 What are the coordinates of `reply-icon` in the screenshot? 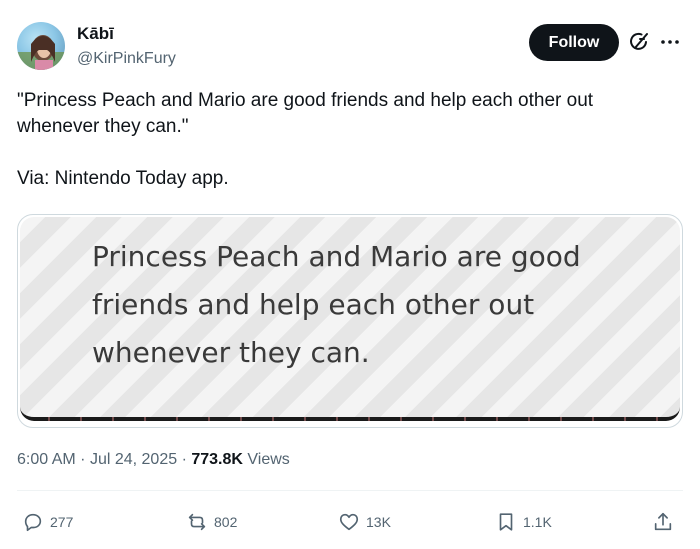 It's located at (33, 522).